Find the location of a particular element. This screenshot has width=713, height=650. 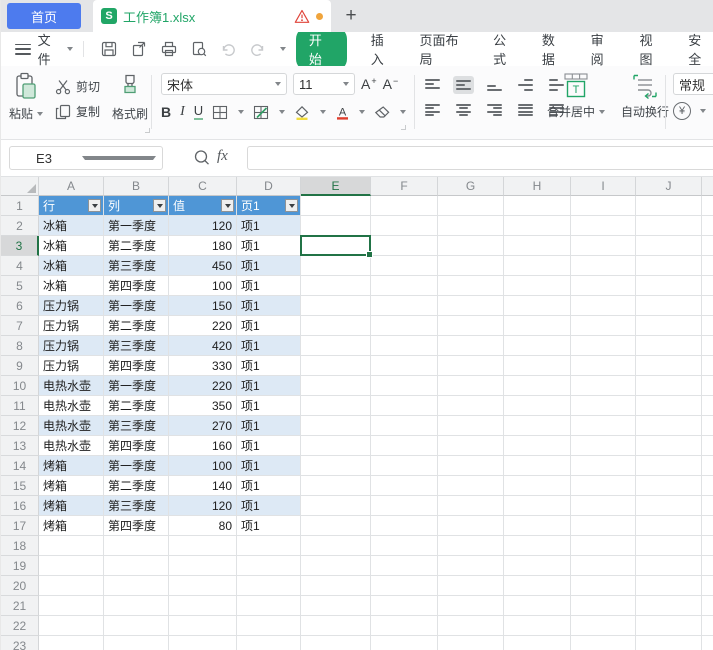

cell-I7 is located at coordinates (603, 326).